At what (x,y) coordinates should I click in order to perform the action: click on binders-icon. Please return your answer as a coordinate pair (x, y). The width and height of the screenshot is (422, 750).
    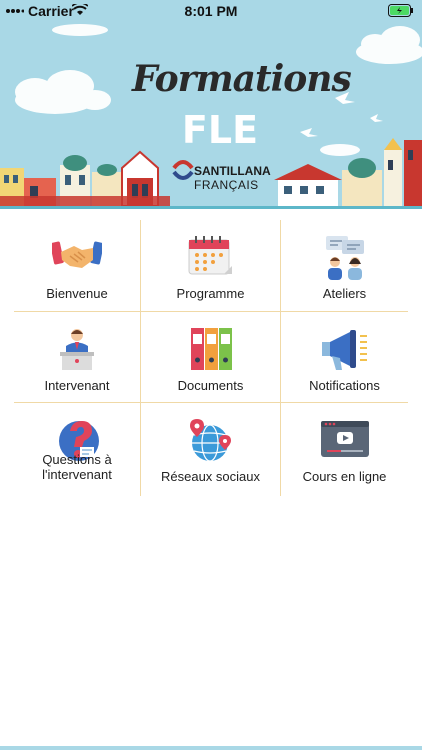
    Looking at the image, I should click on (211, 349).